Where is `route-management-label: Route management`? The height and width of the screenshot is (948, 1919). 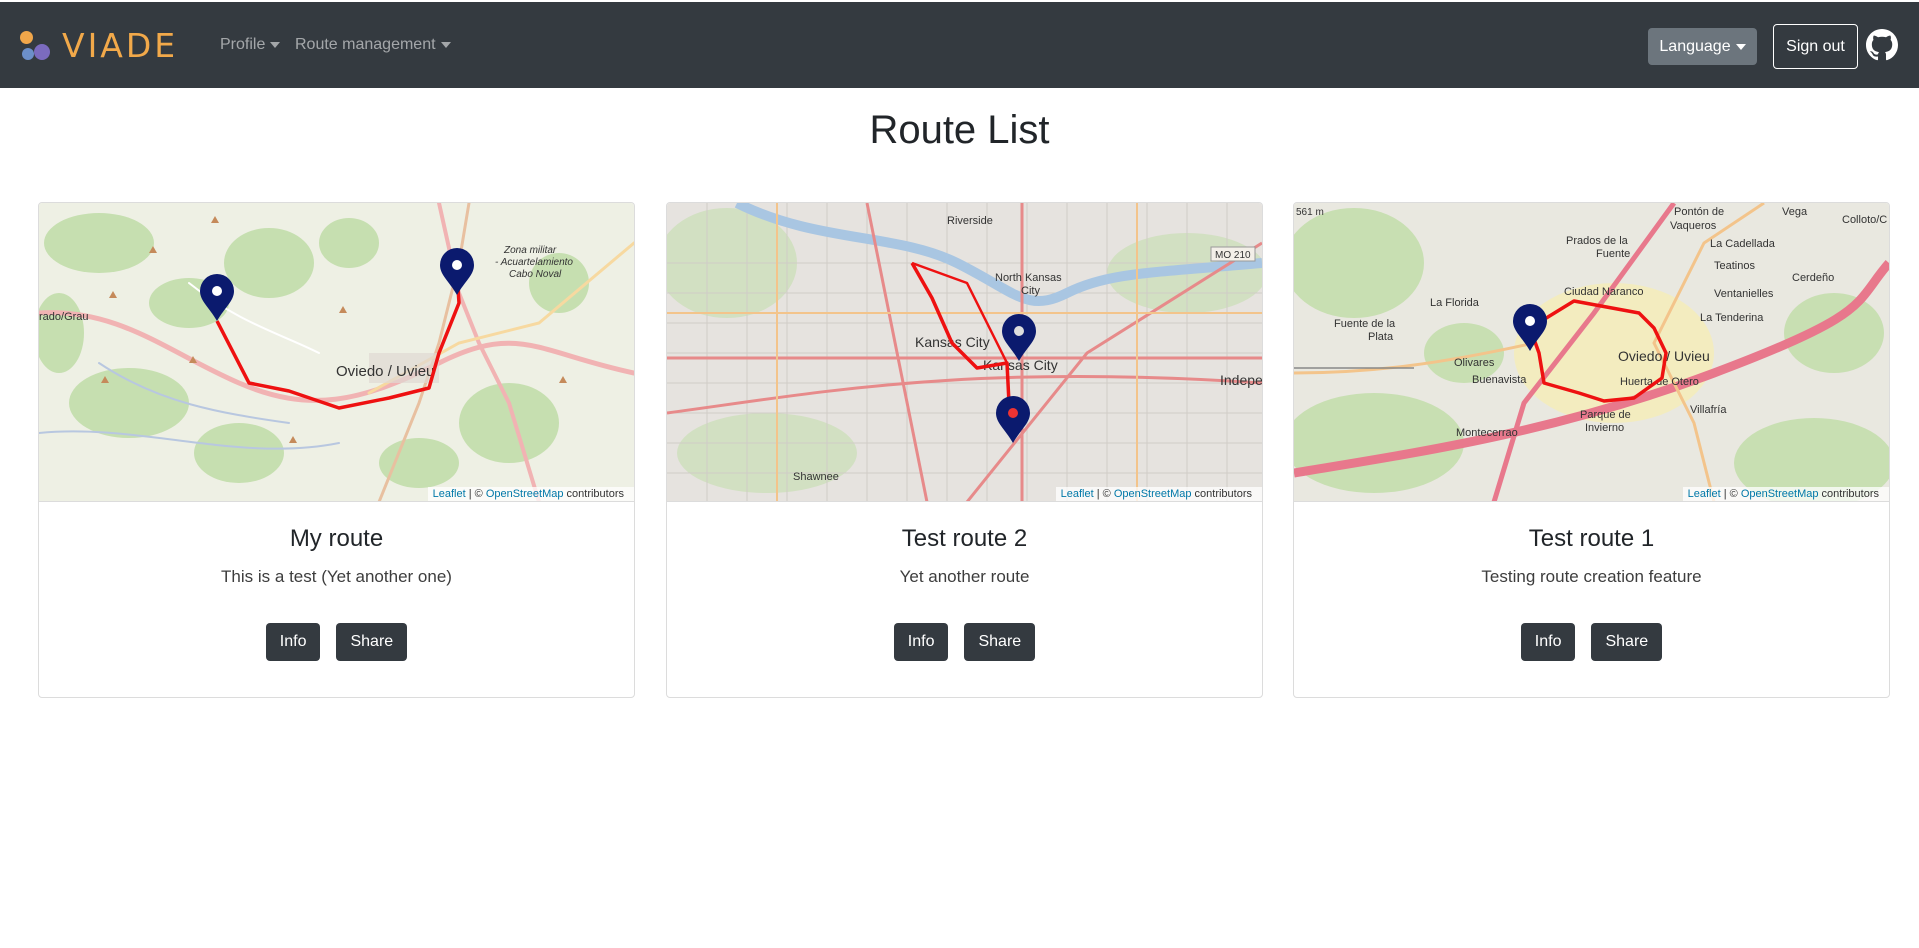 route-management-label: Route management is located at coordinates (365, 44).